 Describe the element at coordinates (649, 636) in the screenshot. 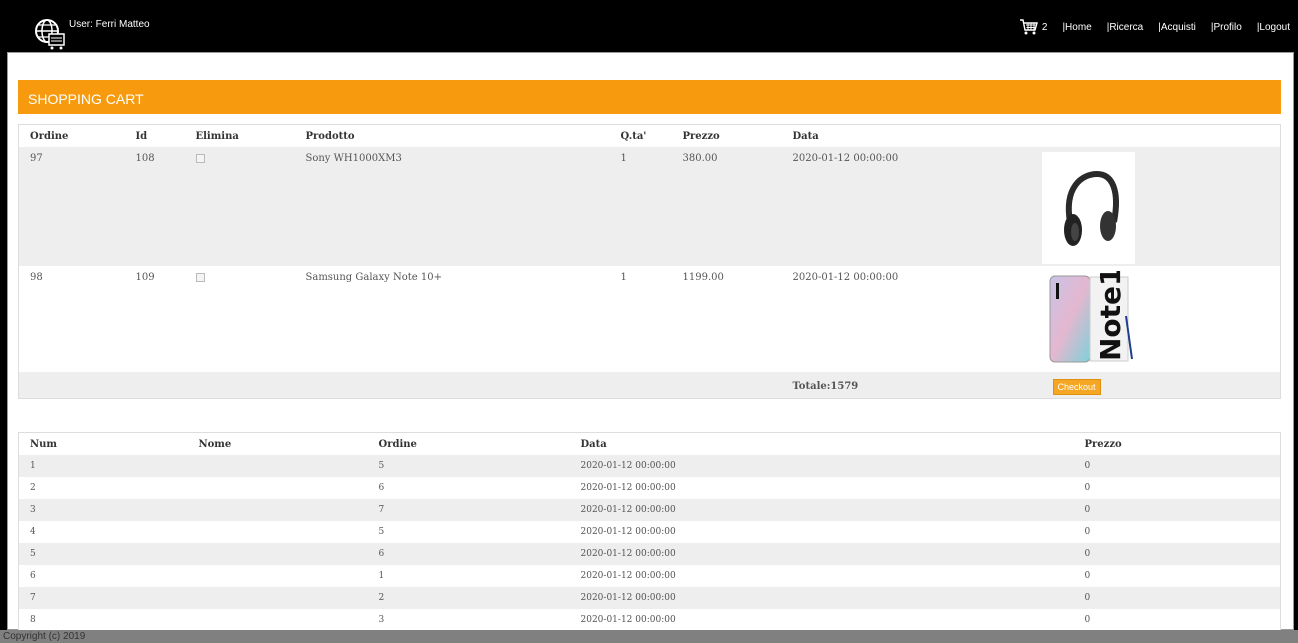

I see `footer-copyright: Copyright (c) 2019` at that location.